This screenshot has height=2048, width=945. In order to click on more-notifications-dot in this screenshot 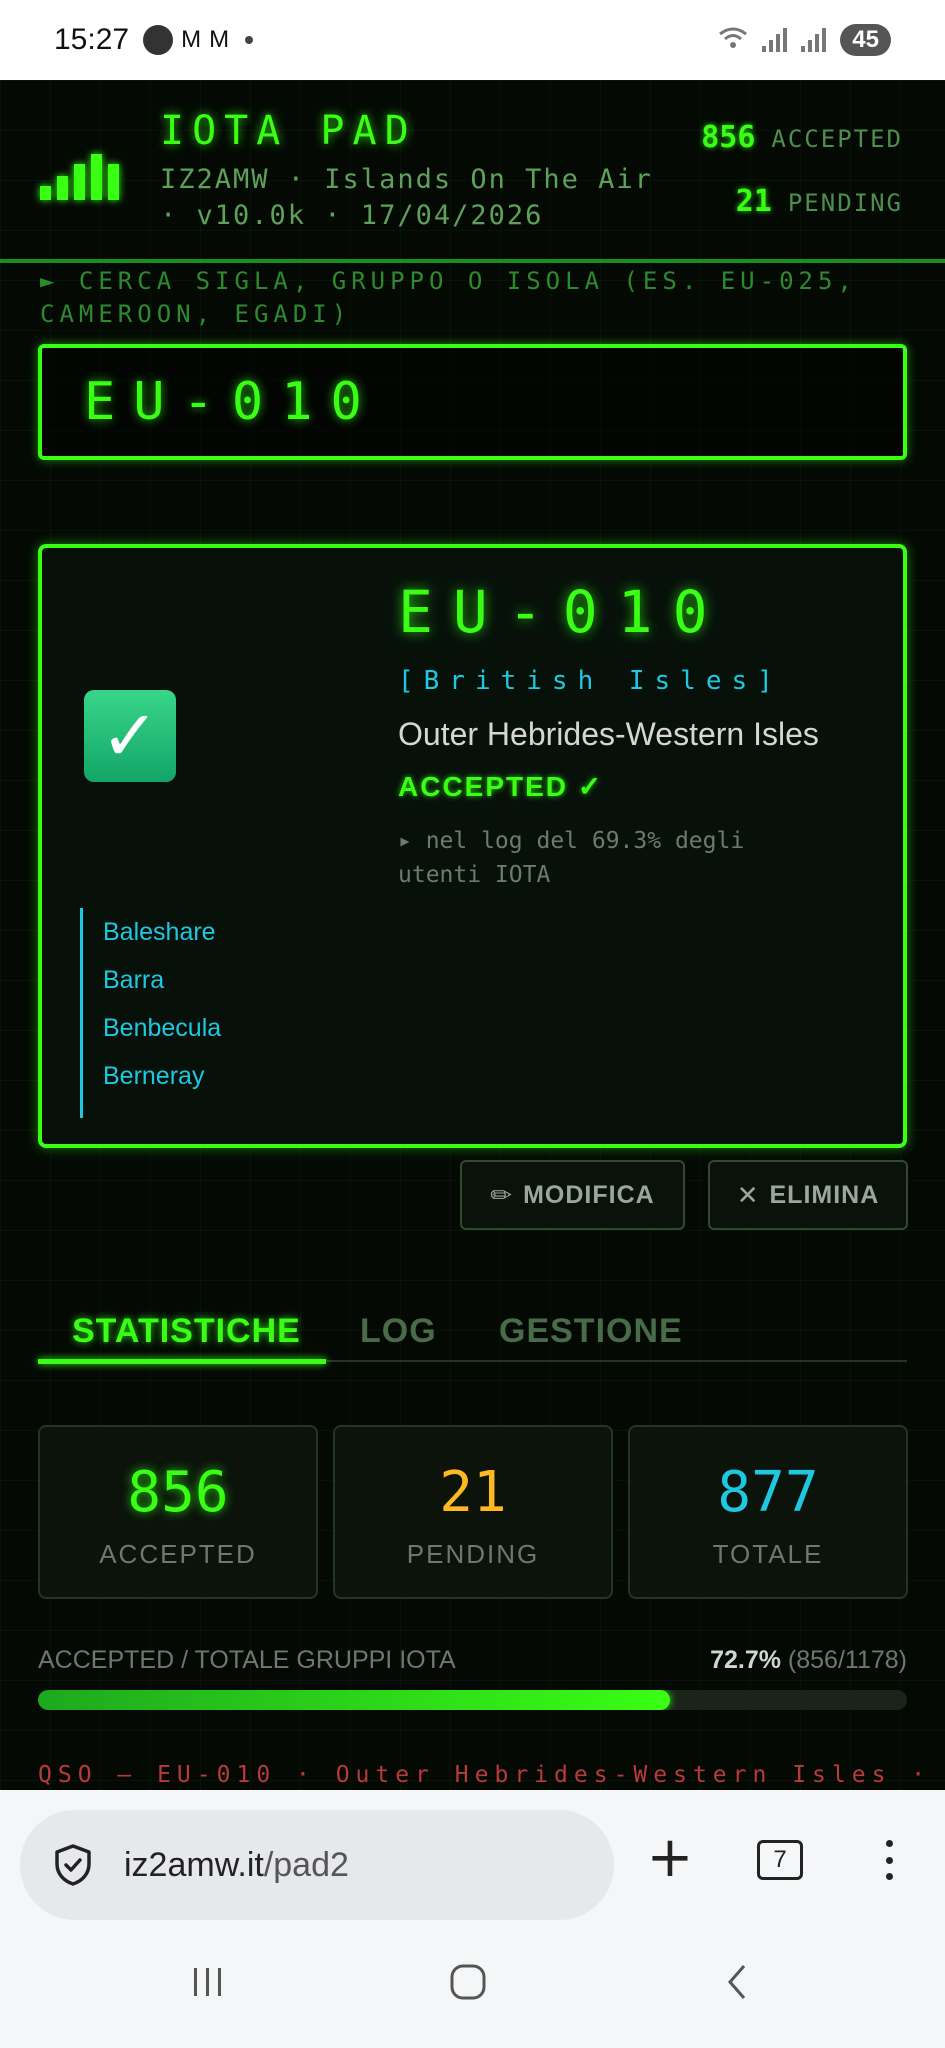, I will do `click(249, 40)`.